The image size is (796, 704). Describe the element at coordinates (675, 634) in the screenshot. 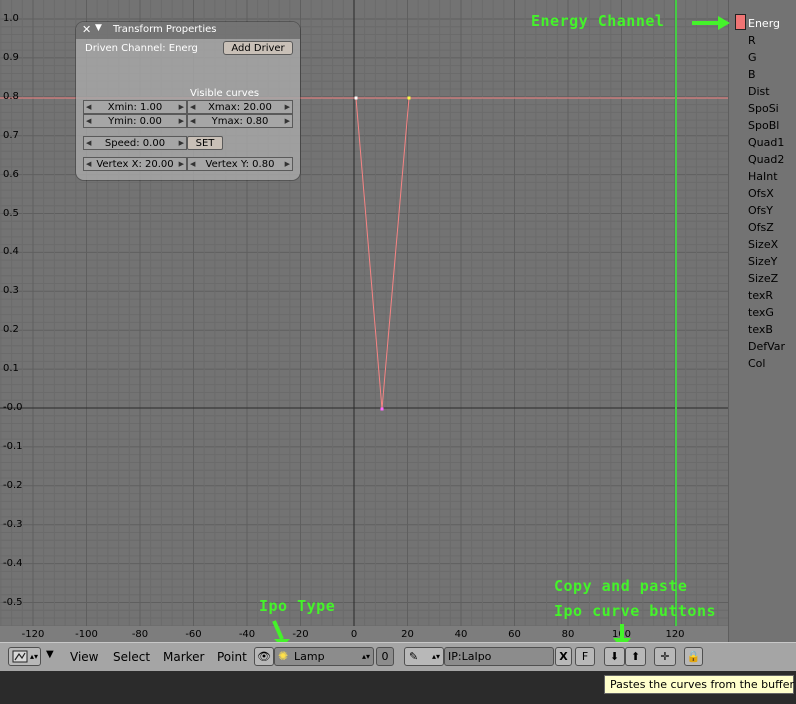

I see `x-tick-label: 120` at that location.